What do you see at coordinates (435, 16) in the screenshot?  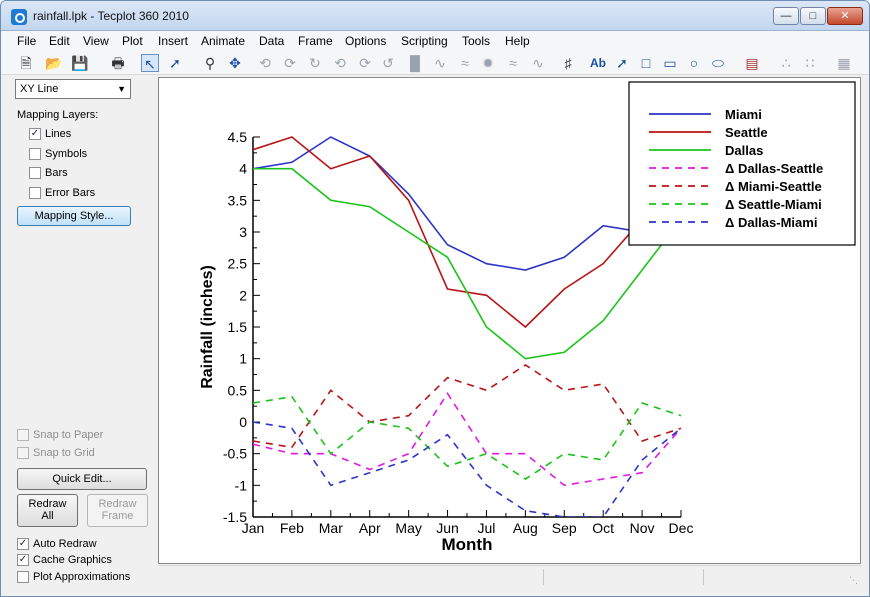 I see `title-bar: rainfall.lpk - Tecplot 360 2010 — □ ✕` at bounding box center [435, 16].